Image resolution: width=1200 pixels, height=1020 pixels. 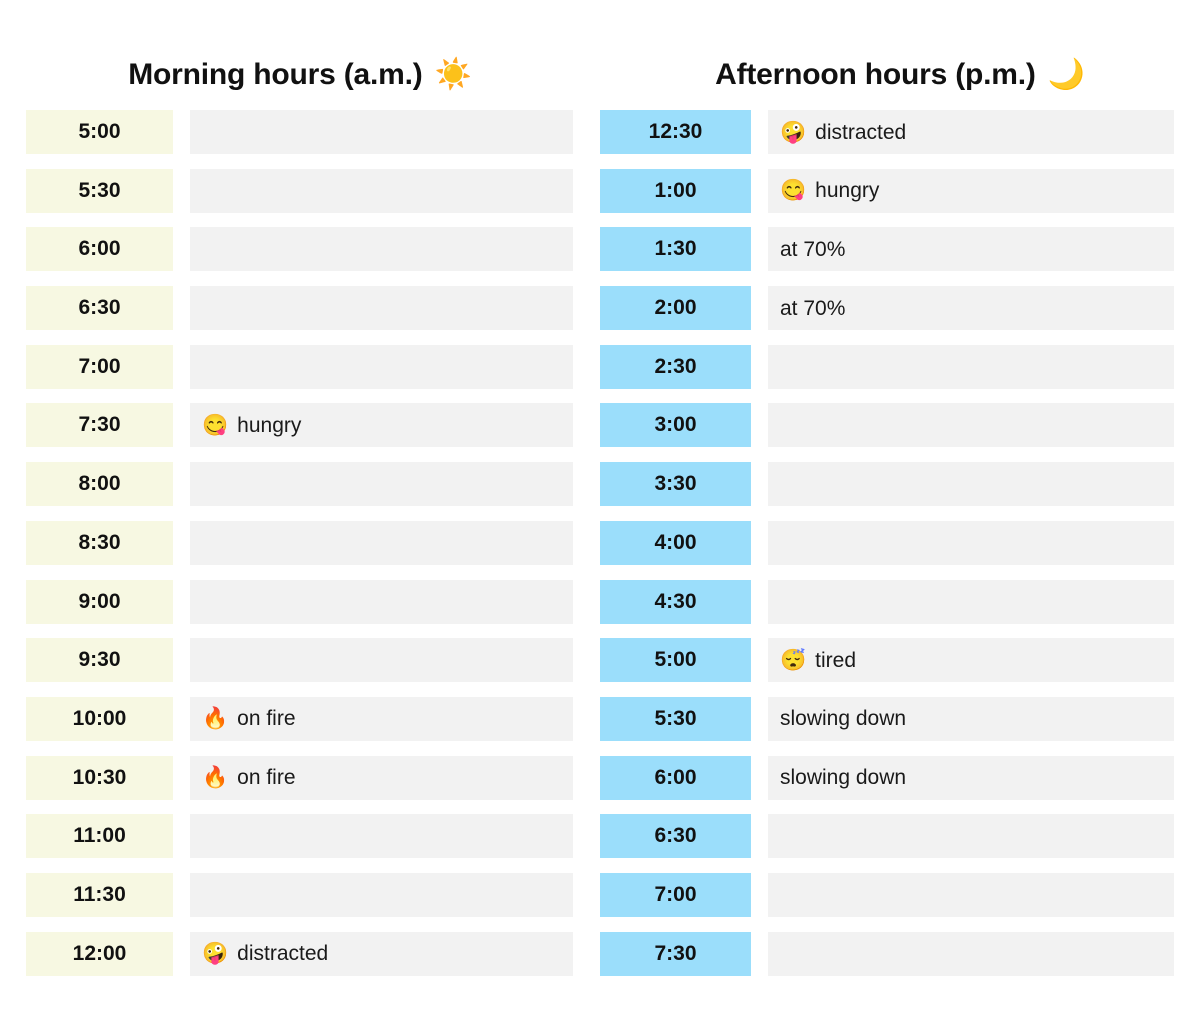 I want to click on time-slot-label: 10:00, so click(x=99, y=718).